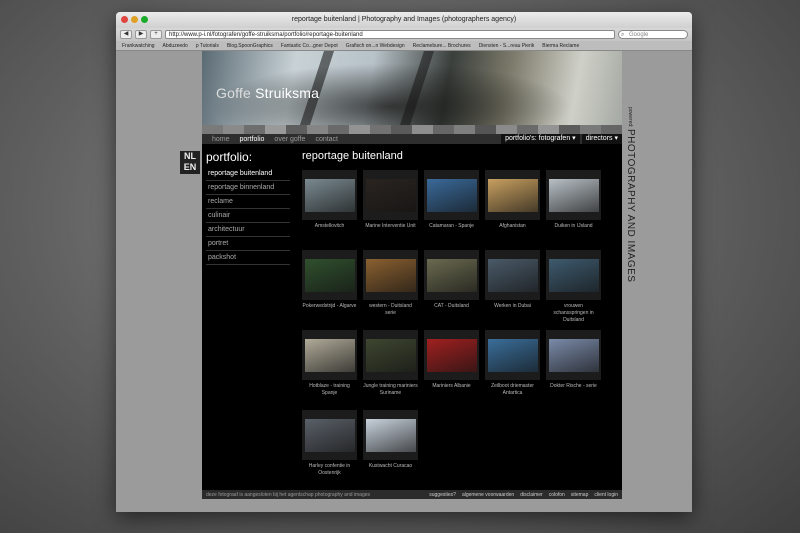  I want to click on bookmark-item: Bierma Reclame, so click(560, 46).